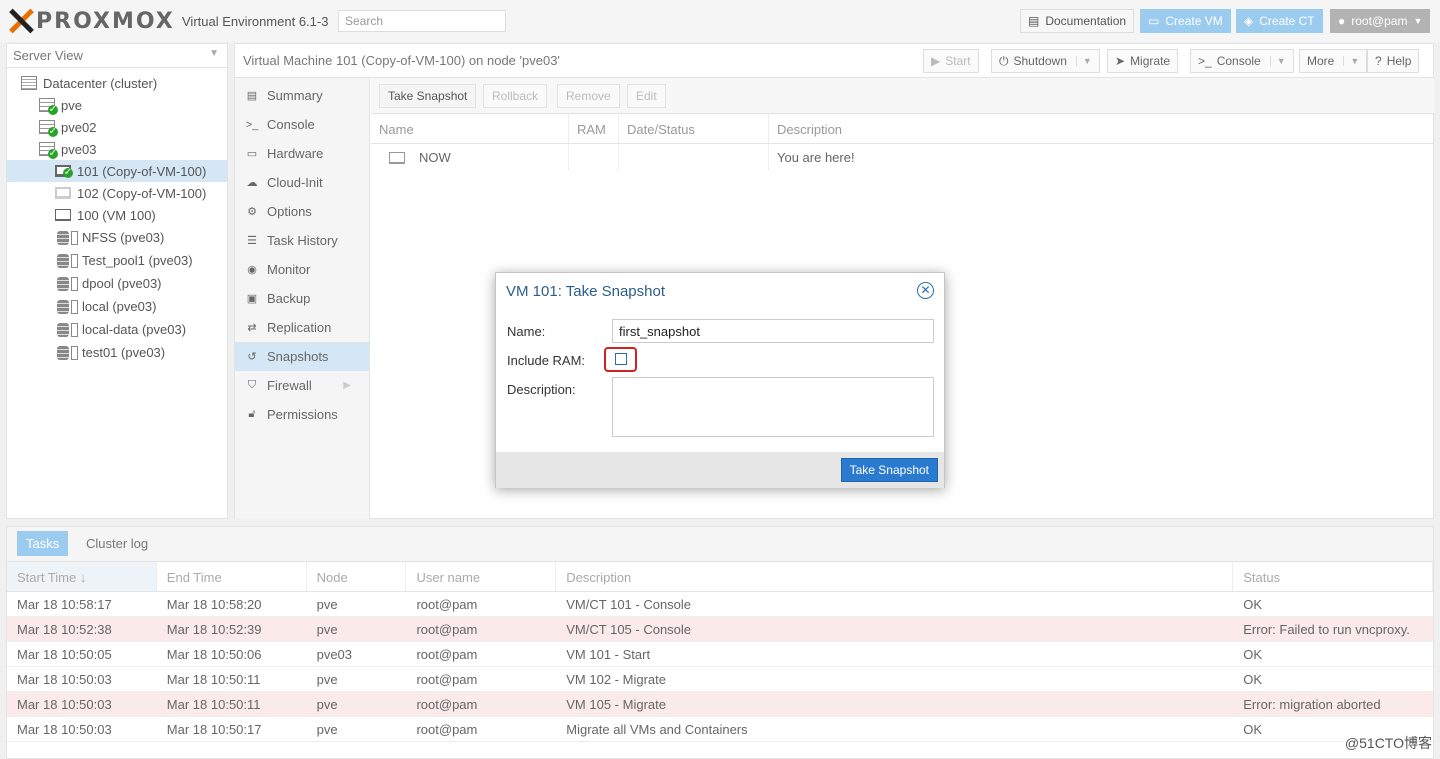 The image size is (1440, 759). I want to click on nav-backup: ▣ Backup, so click(302, 298).